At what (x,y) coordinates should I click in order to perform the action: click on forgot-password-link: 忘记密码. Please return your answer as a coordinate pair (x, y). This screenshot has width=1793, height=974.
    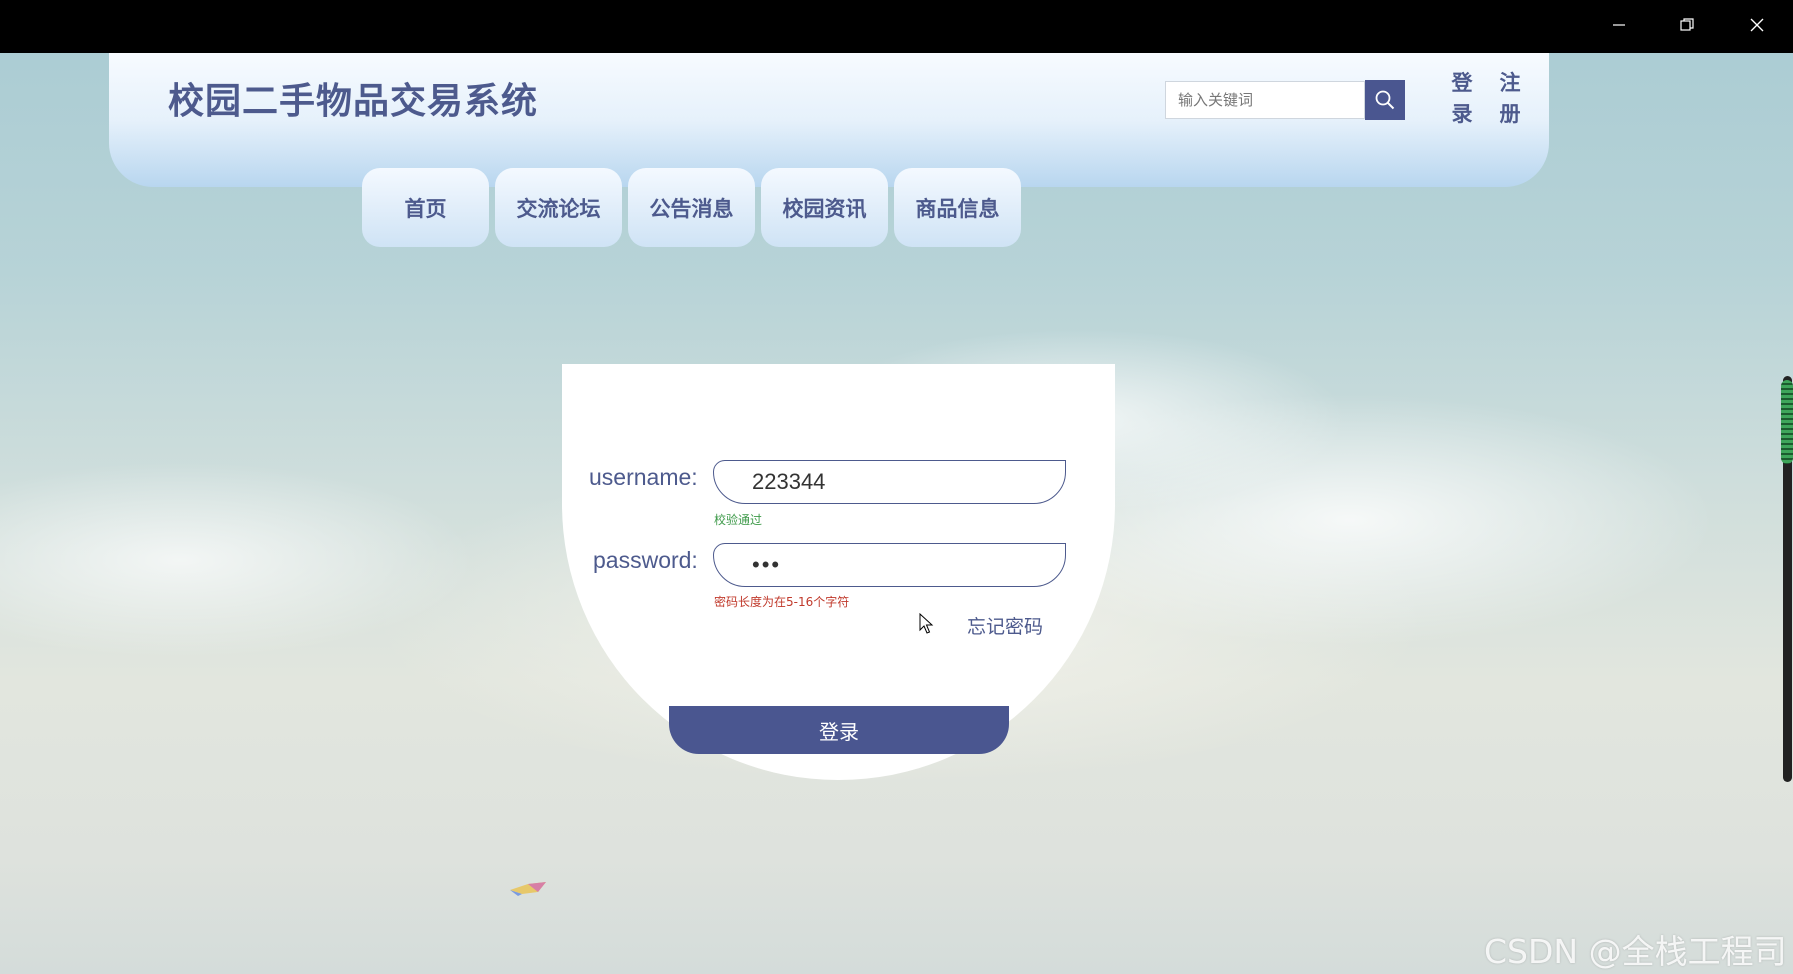
    Looking at the image, I should click on (1005, 625).